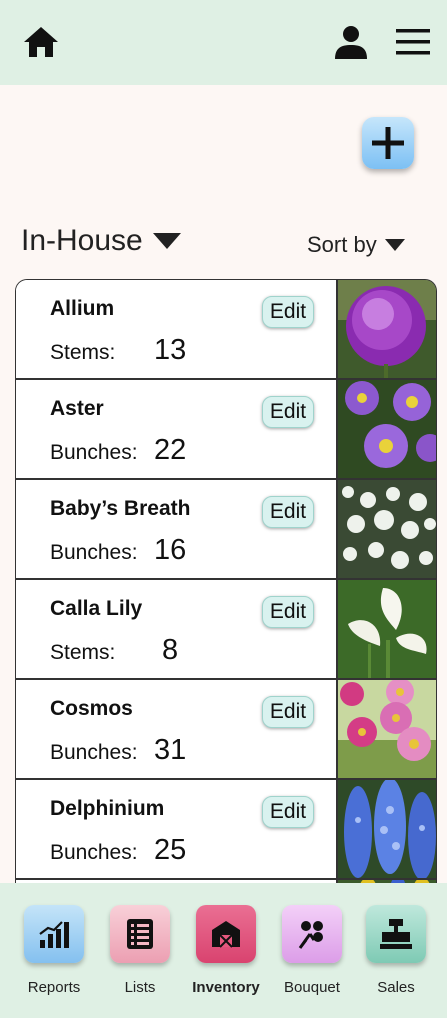  I want to click on bar-chart-icon, so click(54, 934).